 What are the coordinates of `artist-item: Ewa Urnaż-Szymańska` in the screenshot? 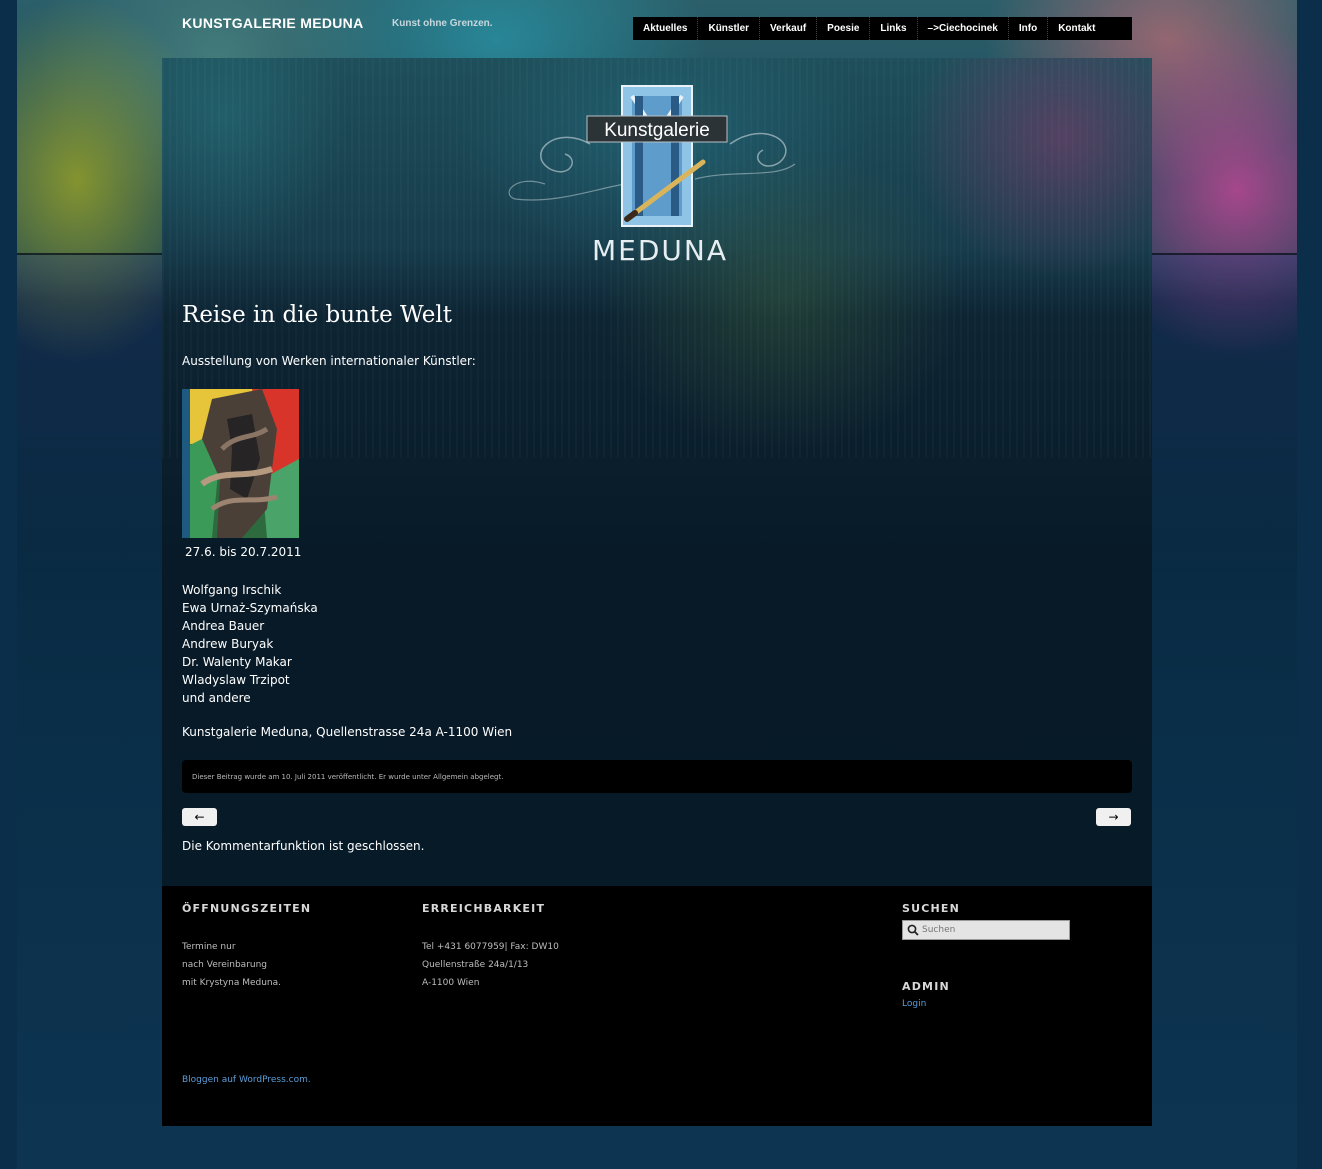 It's located at (250, 608).